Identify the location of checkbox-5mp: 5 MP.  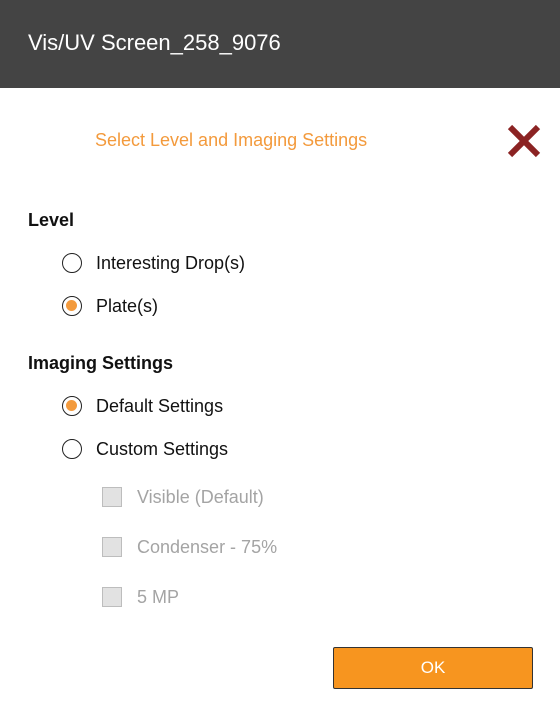
(140, 597).